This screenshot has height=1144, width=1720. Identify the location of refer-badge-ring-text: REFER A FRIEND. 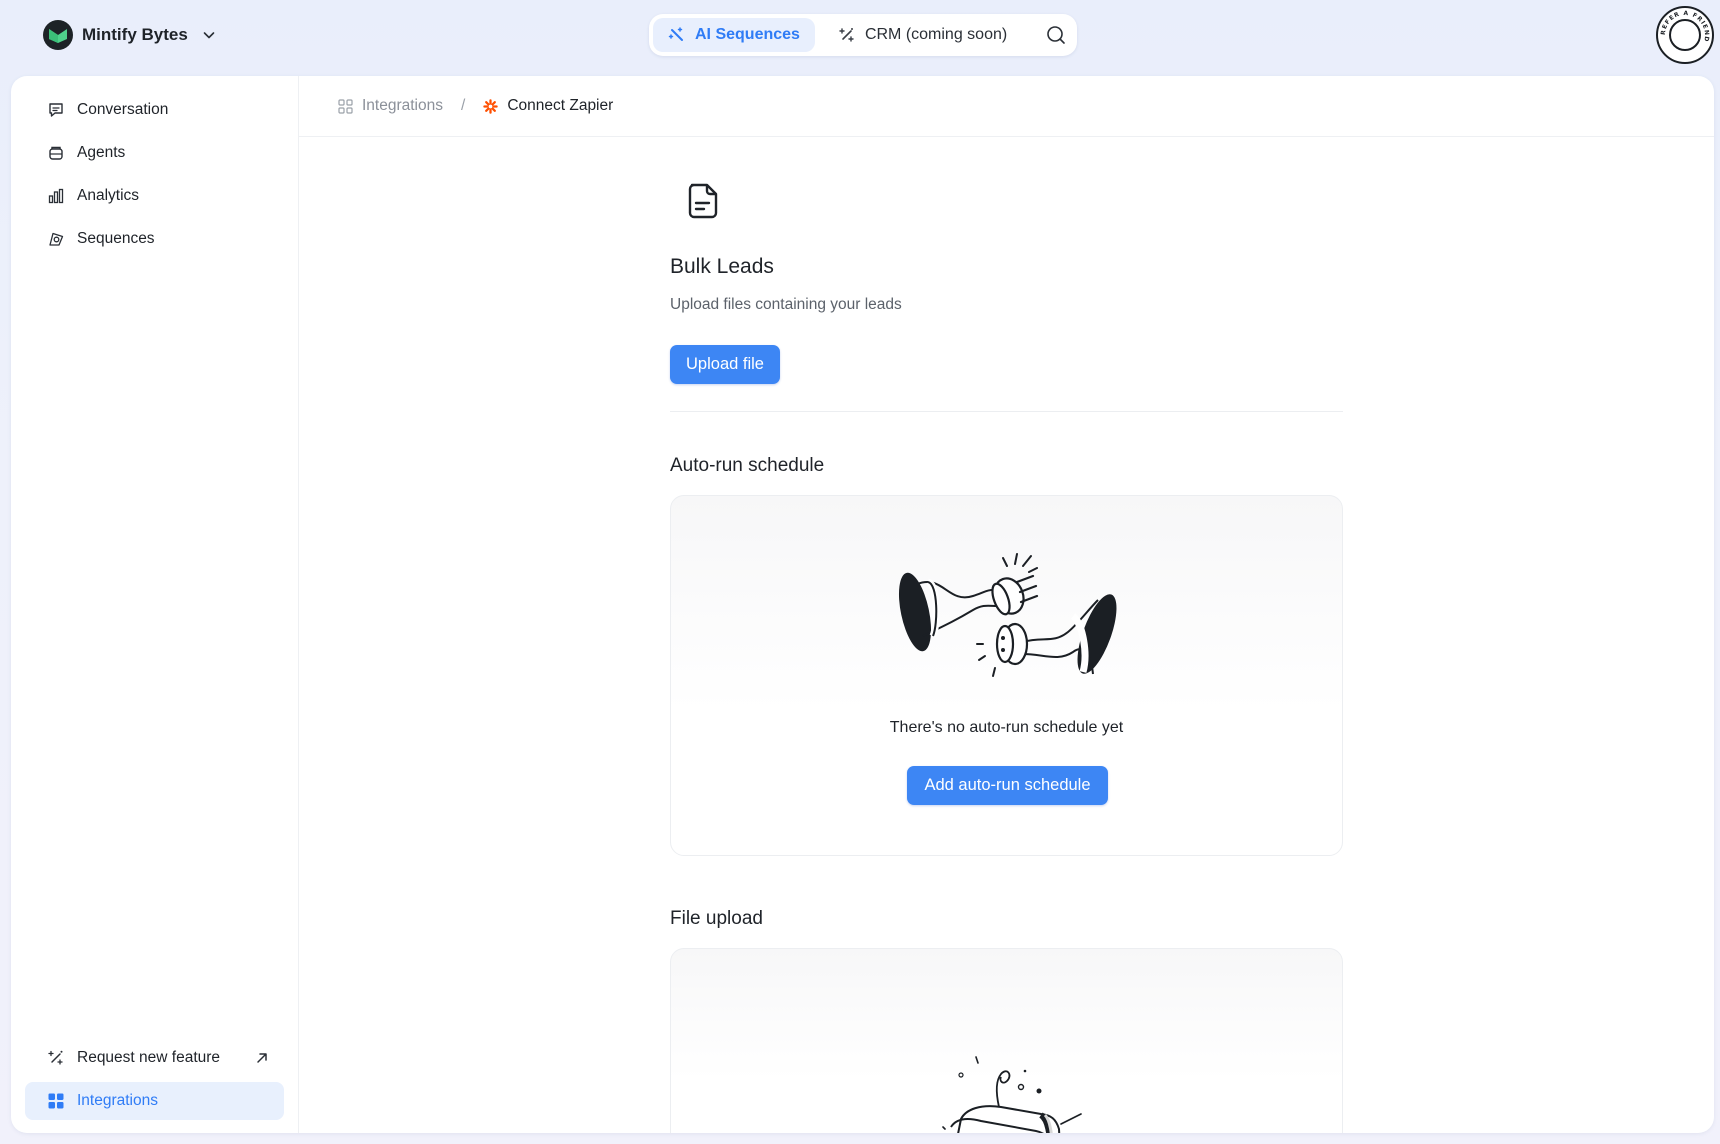
(1685, 26).